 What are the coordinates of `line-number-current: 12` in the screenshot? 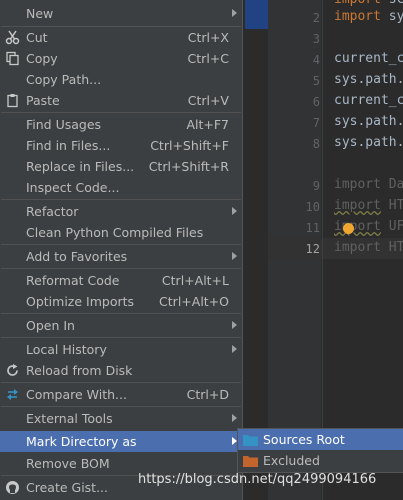 It's located at (312, 249).